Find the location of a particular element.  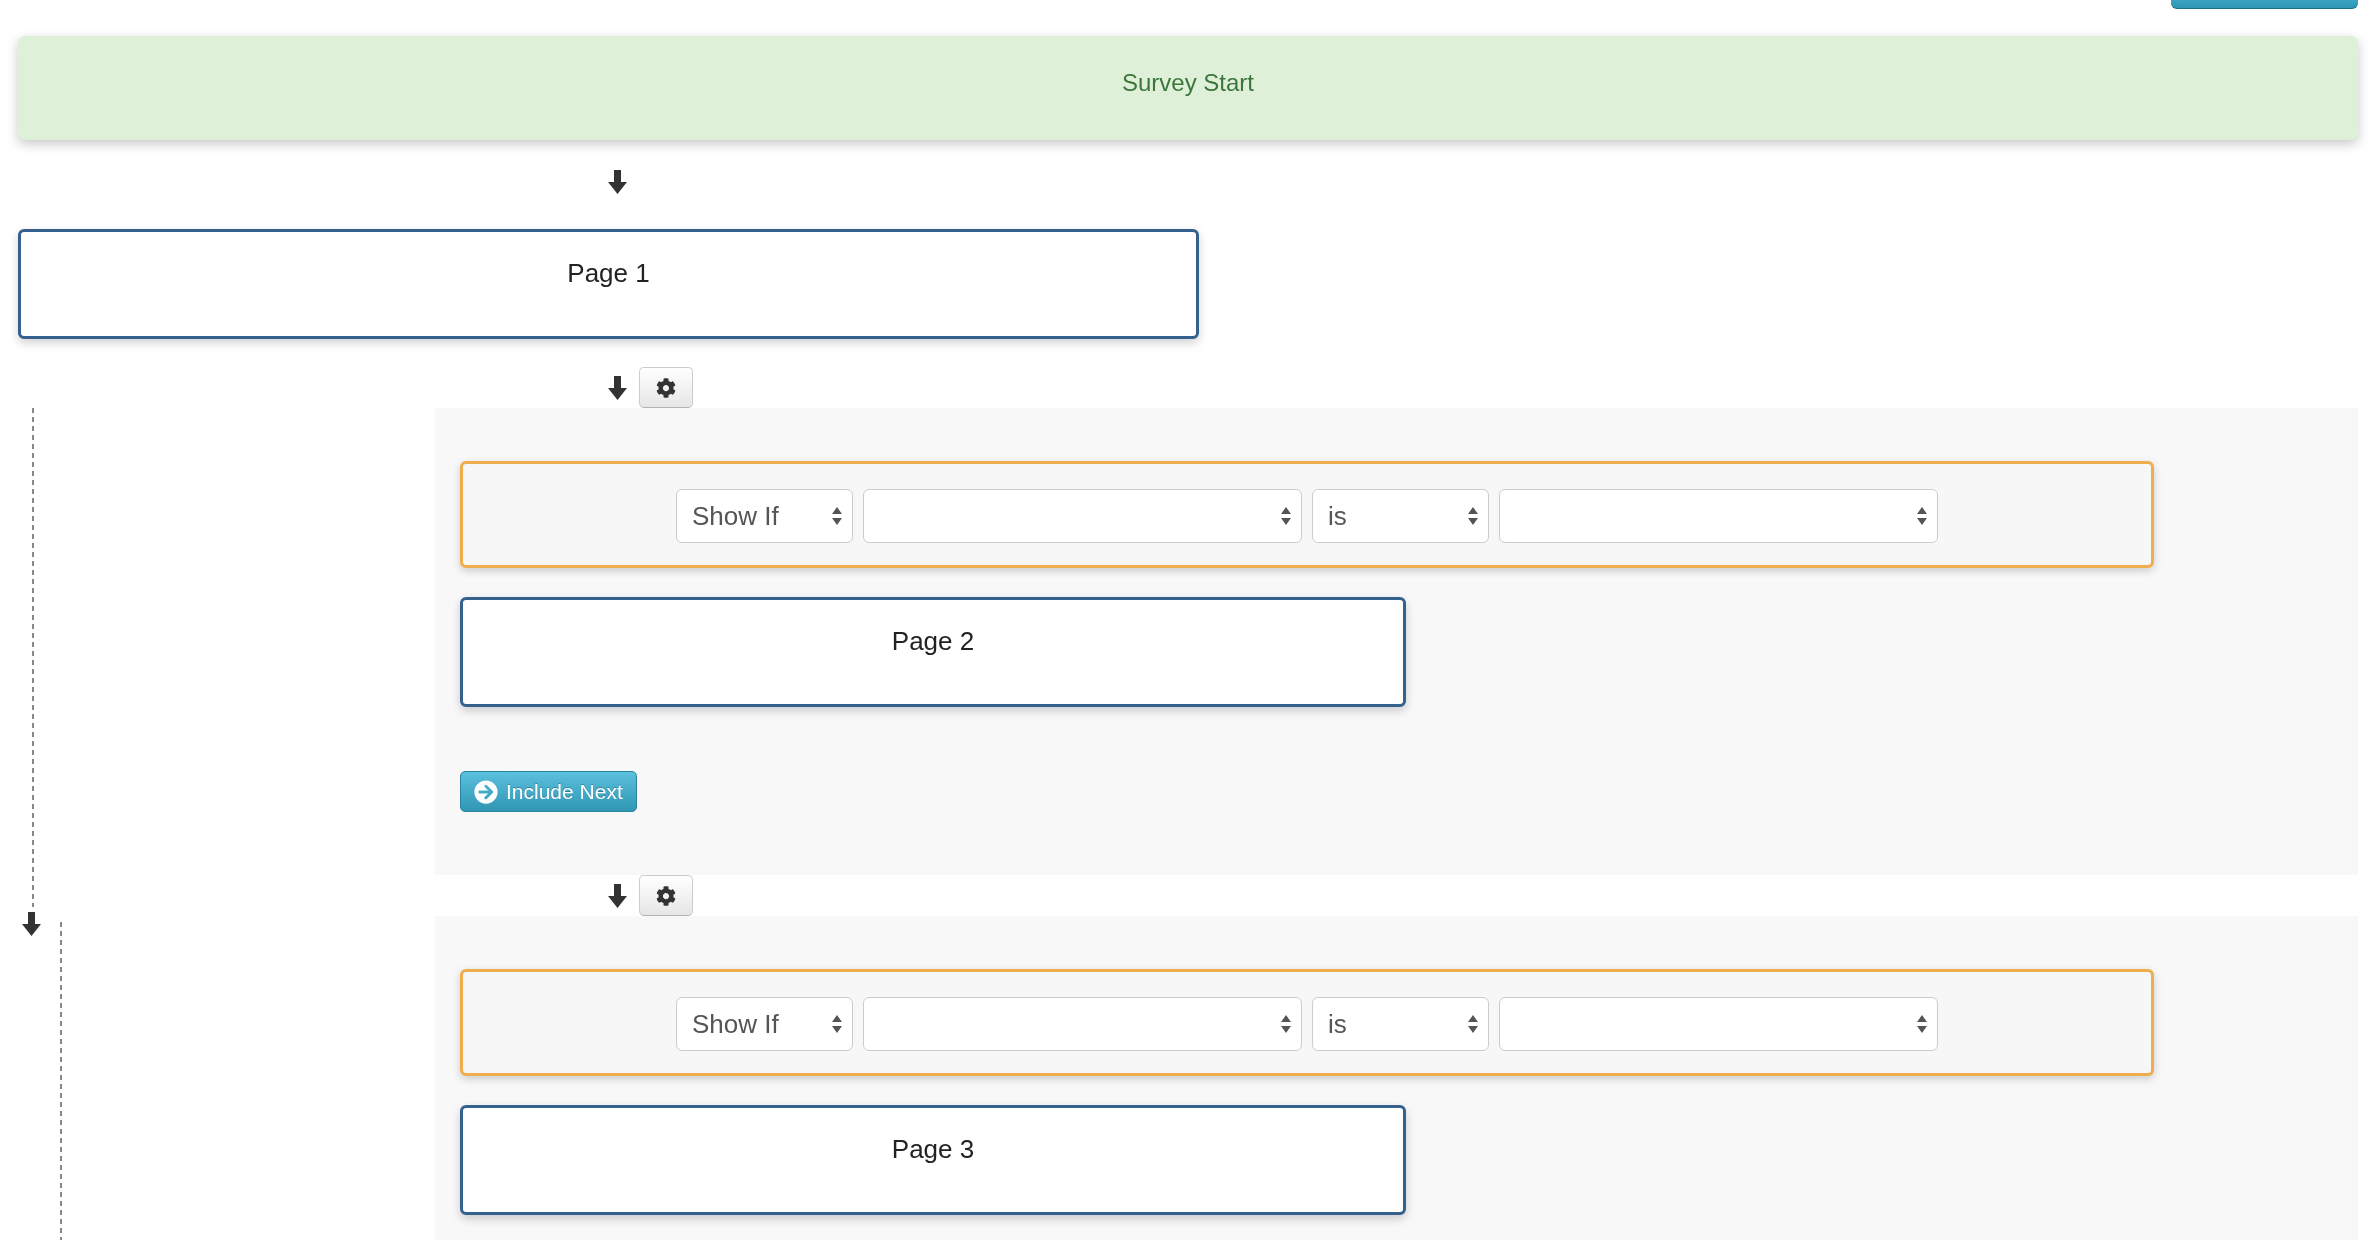

start-node: Survey Start is located at coordinates (1188, 88).